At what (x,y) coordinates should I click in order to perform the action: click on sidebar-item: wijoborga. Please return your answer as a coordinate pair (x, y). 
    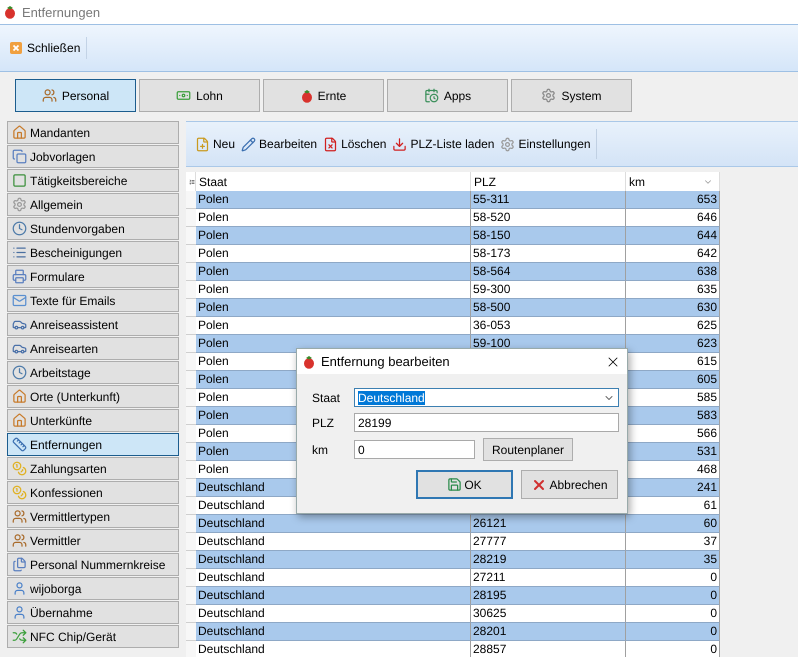
    Looking at the image, I should click on (93, 588).